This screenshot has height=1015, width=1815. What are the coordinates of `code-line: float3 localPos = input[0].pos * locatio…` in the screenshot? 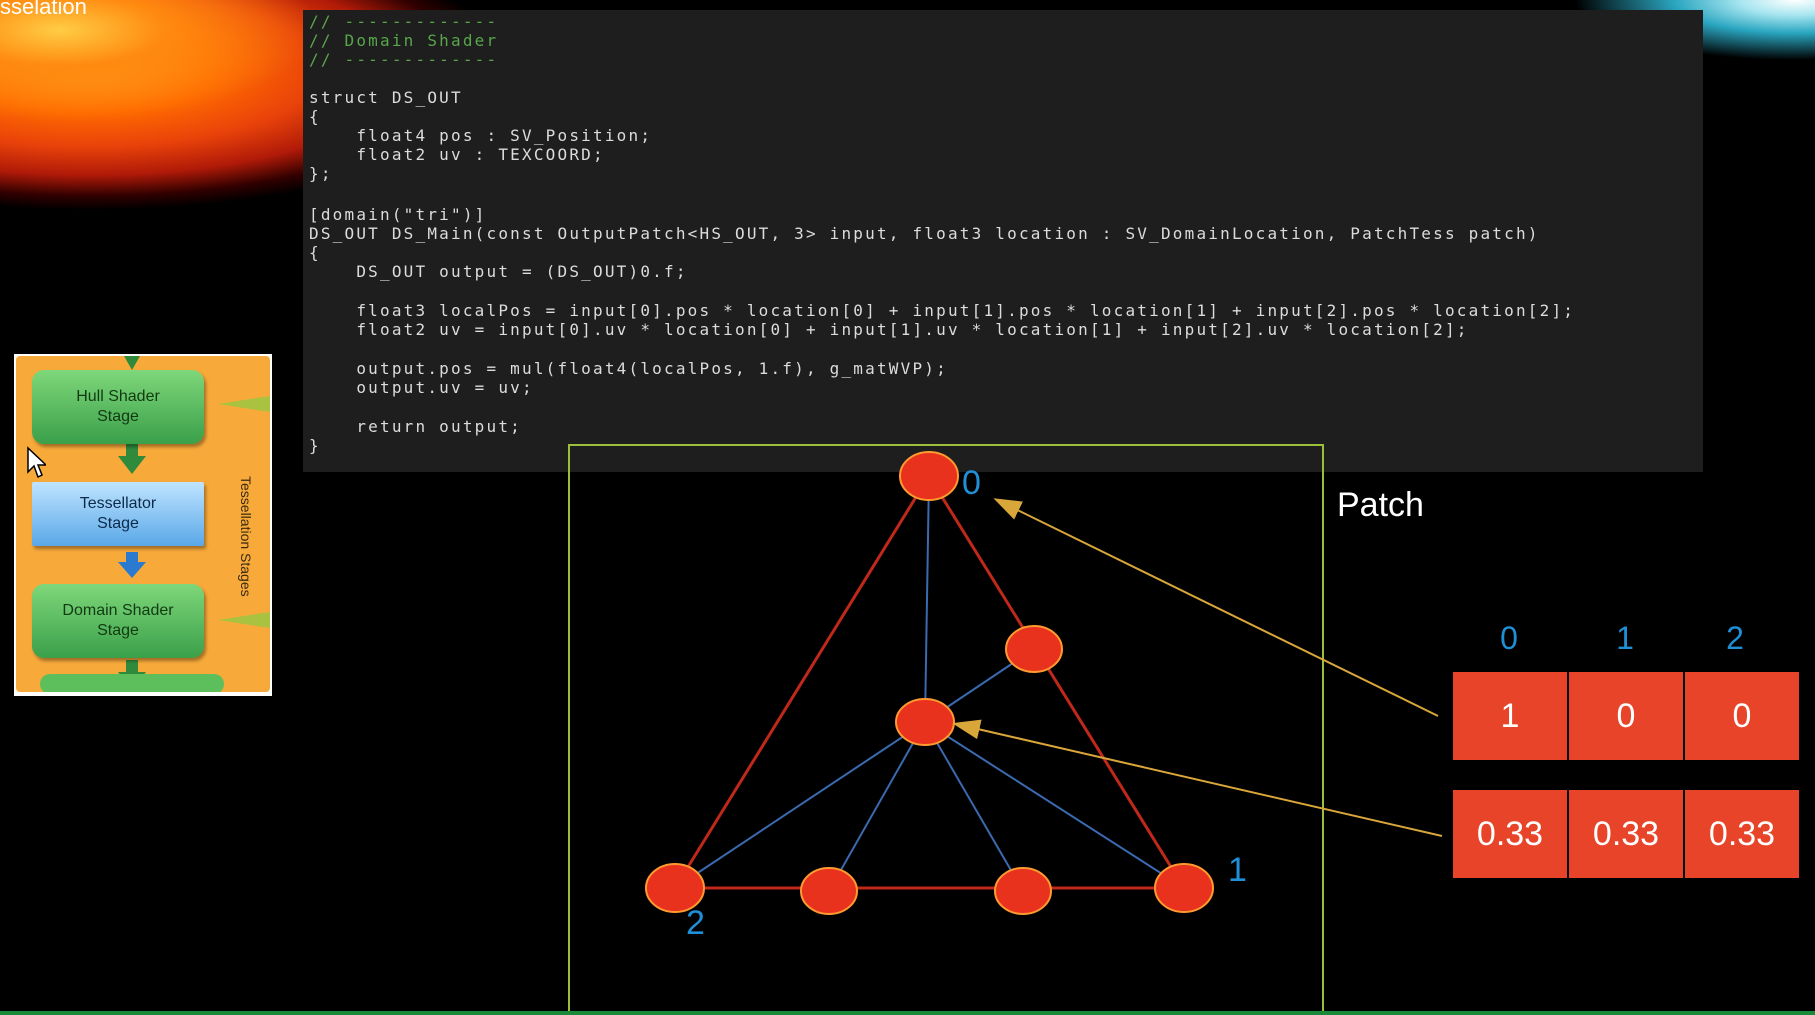 It's located at (942, 310).